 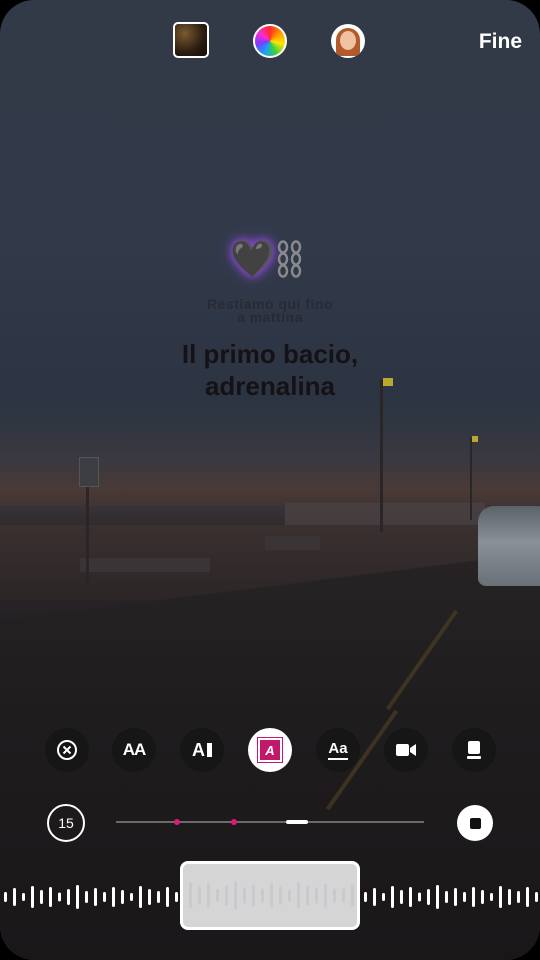 I want to click on highlight-style-button: A, so click(x=270, y=750).